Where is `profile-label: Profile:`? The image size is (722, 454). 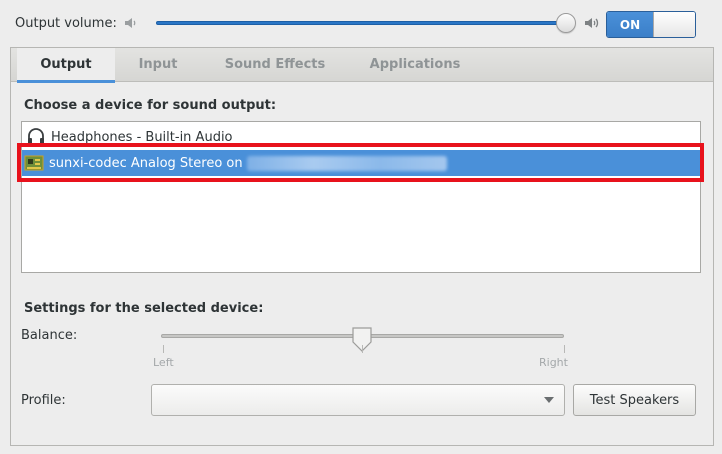
profile-label: Profile: is located at coordinates (43, 400).